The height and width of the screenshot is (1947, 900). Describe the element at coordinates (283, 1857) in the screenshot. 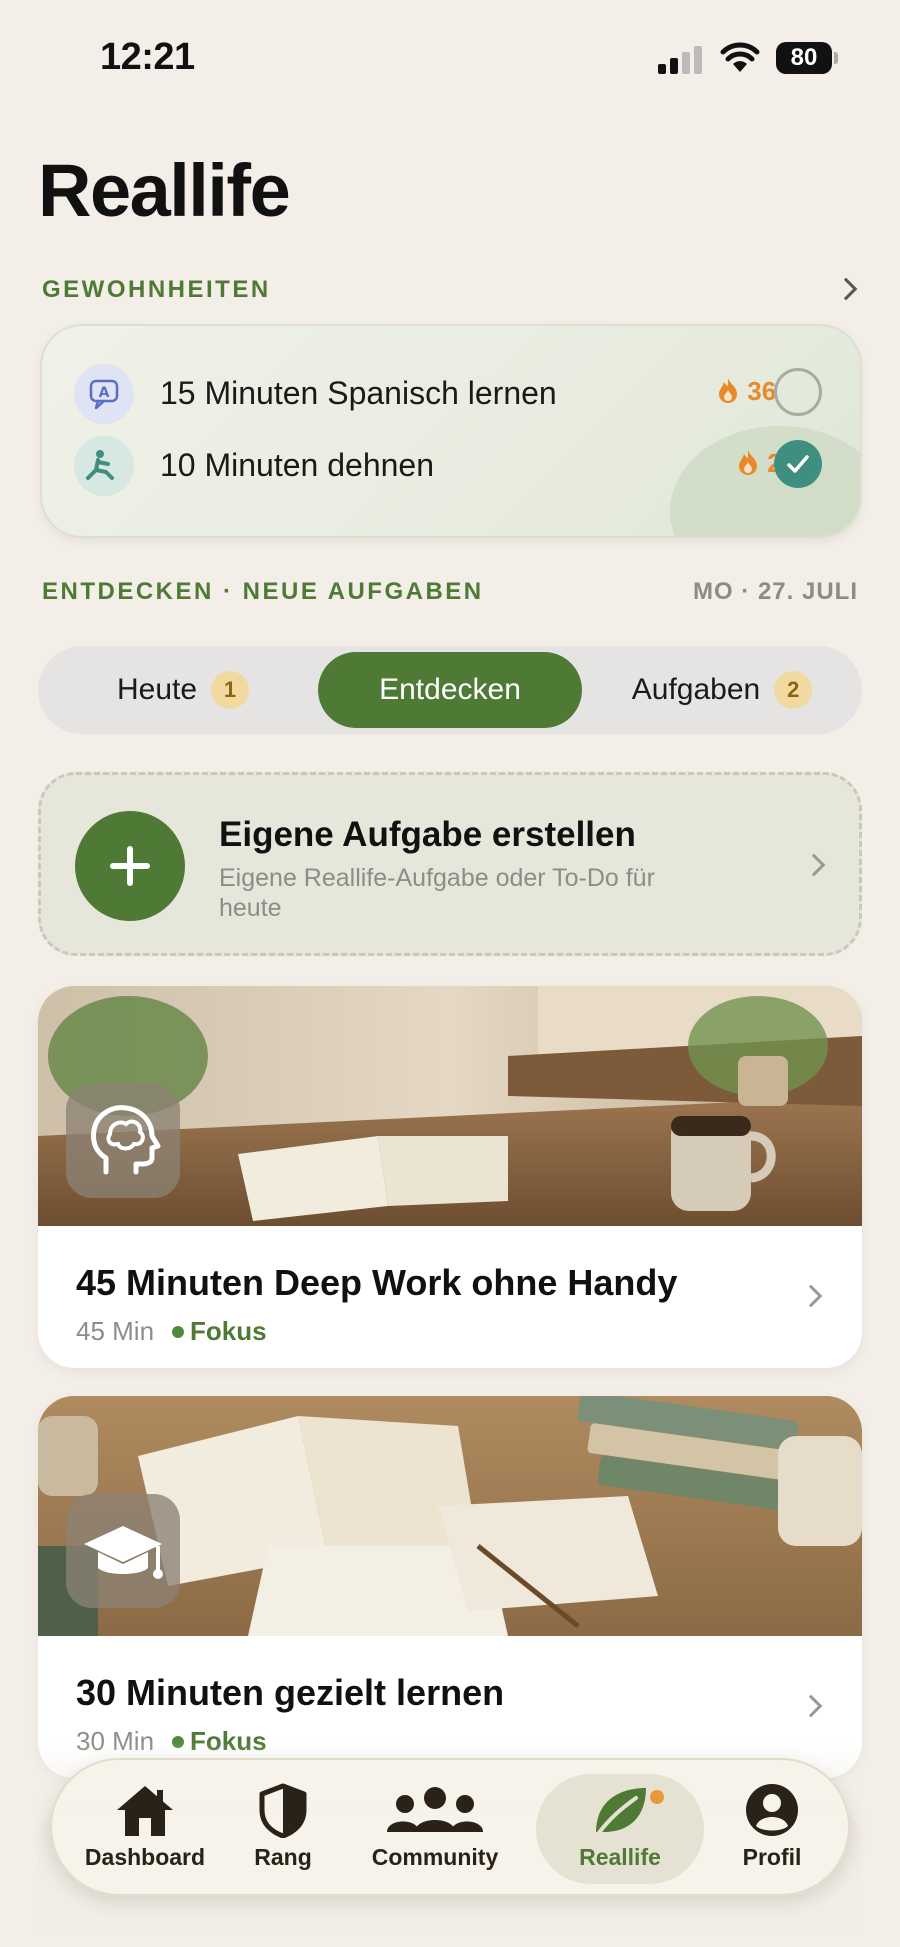

I see `tabbar-label: Rang` at that location.